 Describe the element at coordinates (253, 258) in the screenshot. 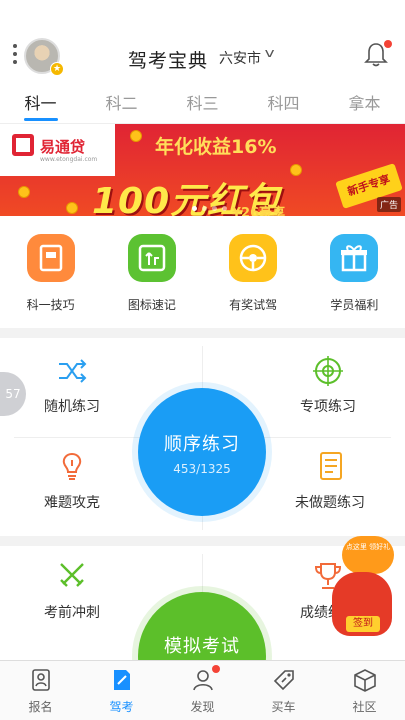

I see `steering-wheel-icon` at that location.